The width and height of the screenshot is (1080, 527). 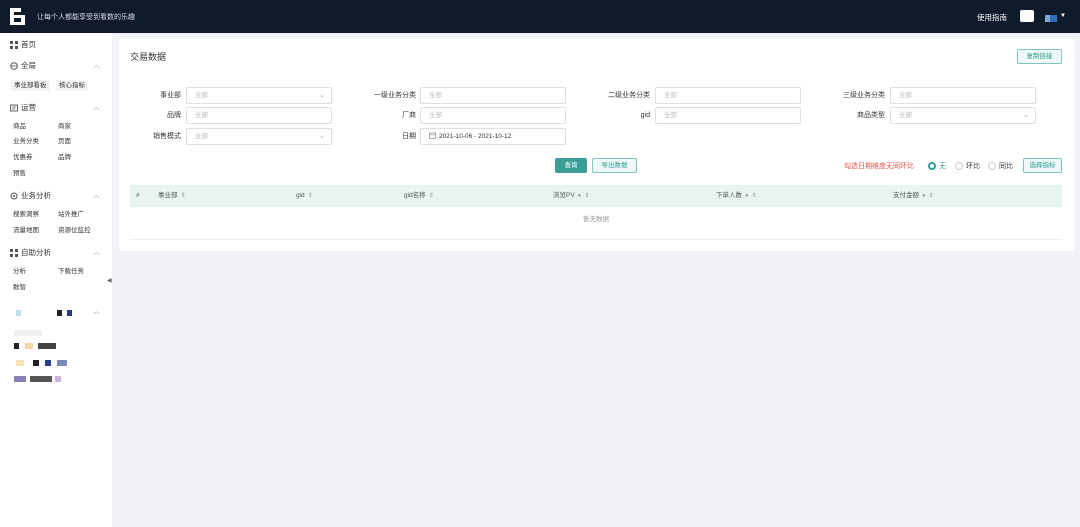 I want to click on sales-mode-select: 全部 ⌄, so click(x=259, y=136).